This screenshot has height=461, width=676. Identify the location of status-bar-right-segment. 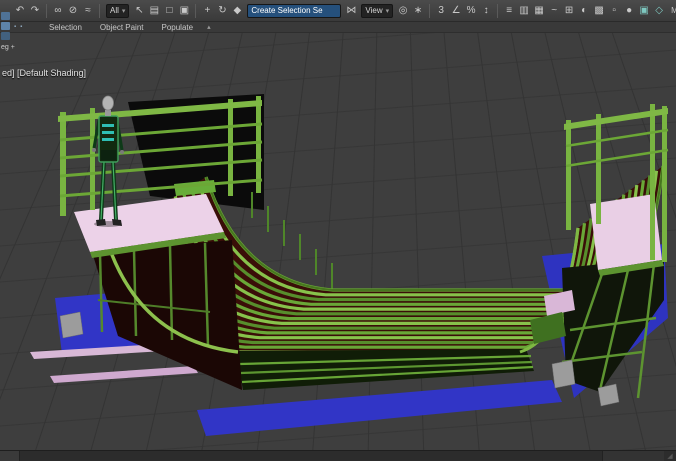
(633, 456).